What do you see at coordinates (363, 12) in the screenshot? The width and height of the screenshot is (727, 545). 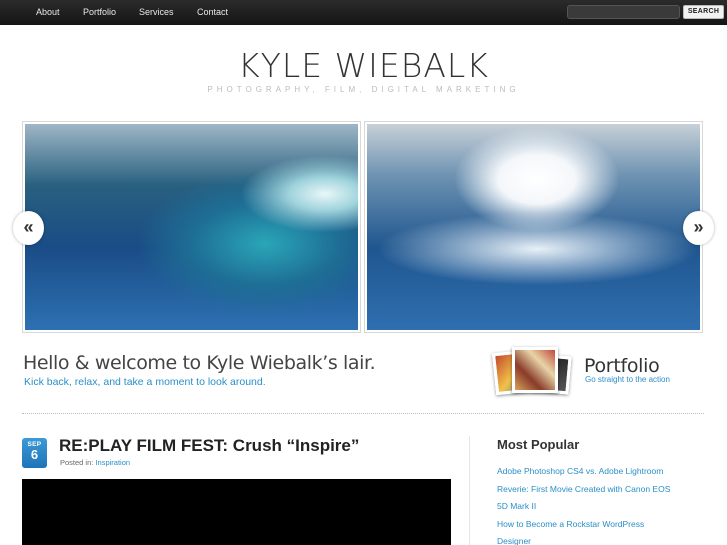 I see `top-nav-bar: About Portfolio Services Contact SEARCH` at bounding box center [363, 12].